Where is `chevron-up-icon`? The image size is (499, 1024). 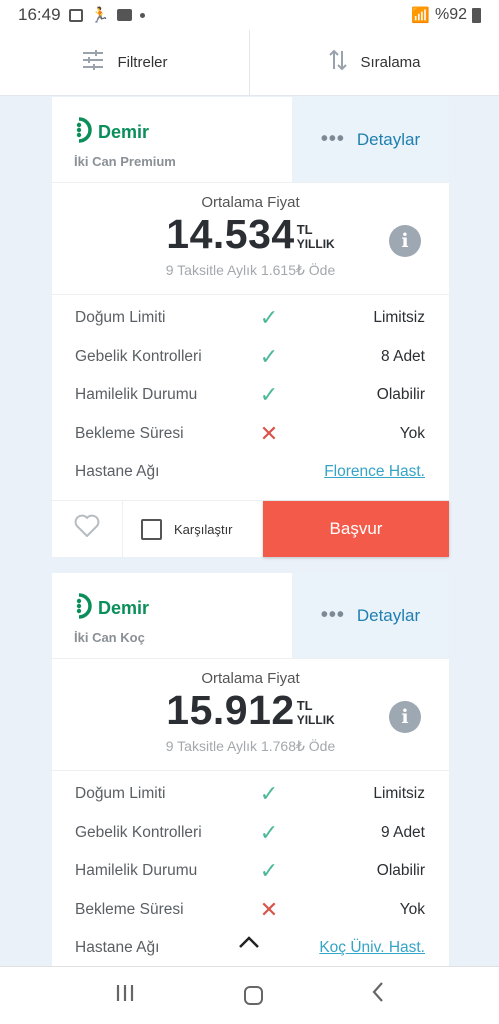 chevron-up-icon is located at coordinates (249, 943).